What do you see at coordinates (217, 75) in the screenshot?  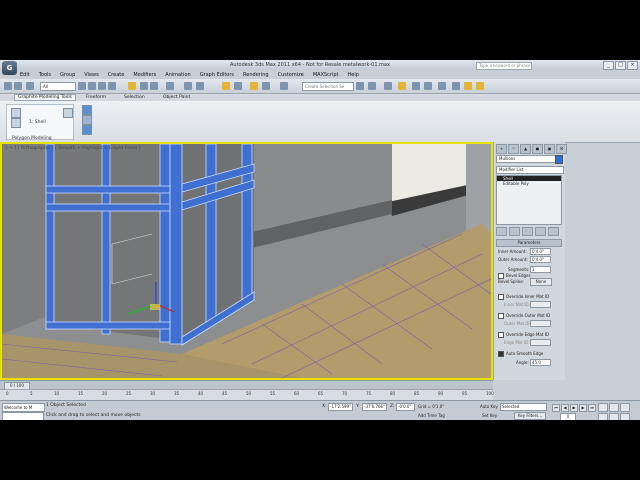 I see `menu-graph-editors: Graph Editors` at bounding box center [217, 75].